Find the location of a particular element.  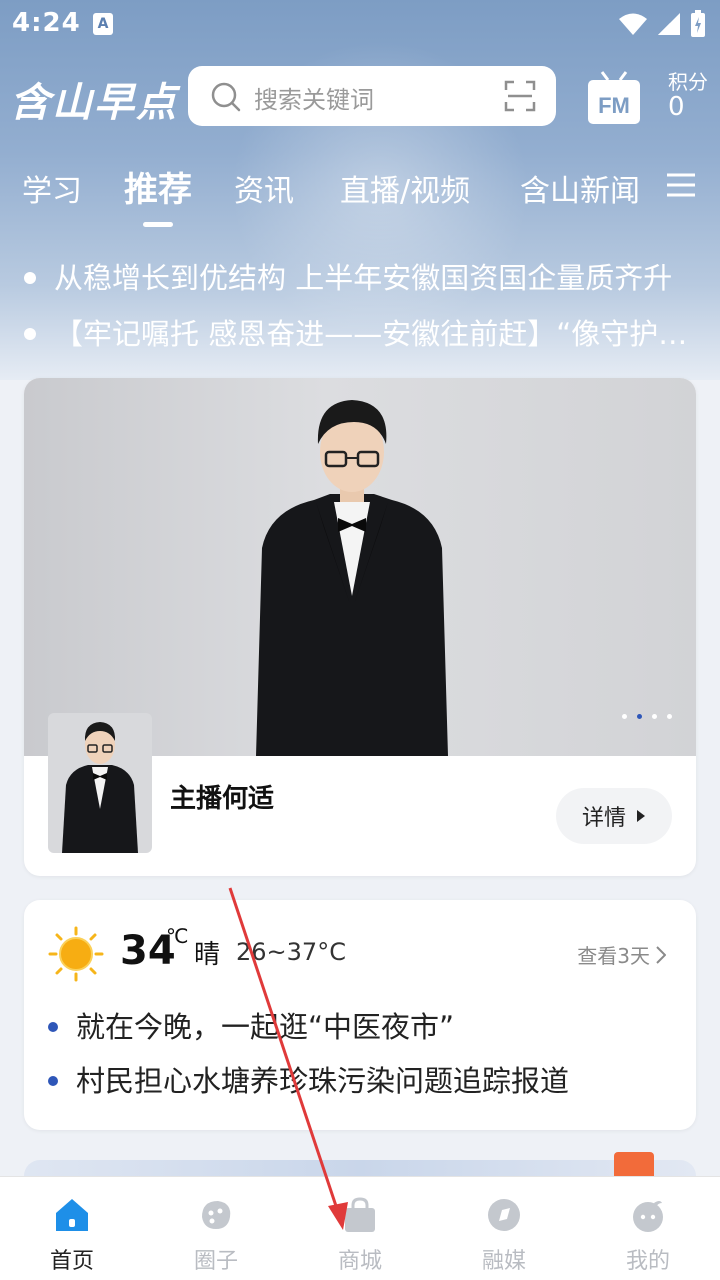

active-tab-indicator is located at coordinates (158, 224).